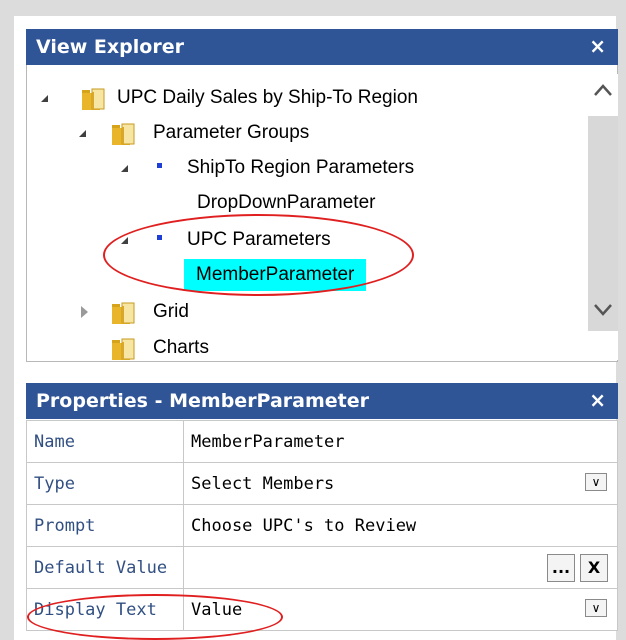  Describe the element at coordinates (84, 312) in the screenshot. I see `collapse-toggle-icon` at that location.